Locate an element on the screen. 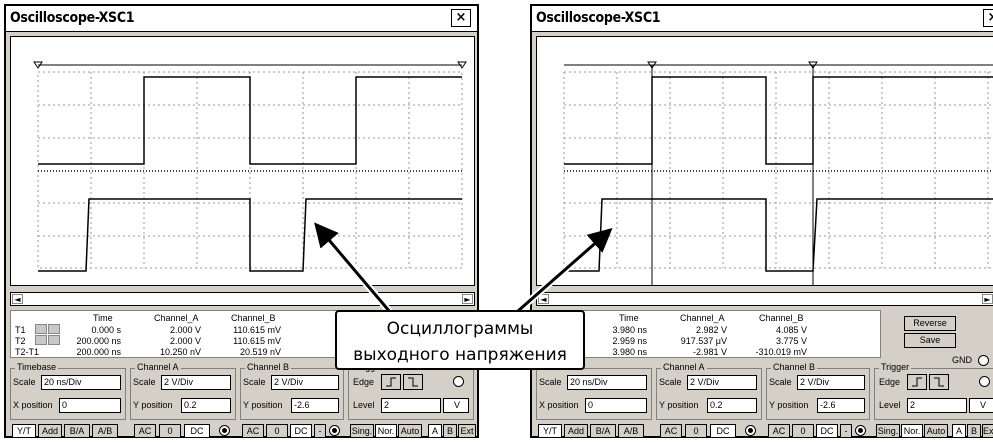 This screenshot has height=443, width=993. channel-b-group: Channel B Scale 2 V/Div Y position -2.6 is located at coordinates (292, 391).